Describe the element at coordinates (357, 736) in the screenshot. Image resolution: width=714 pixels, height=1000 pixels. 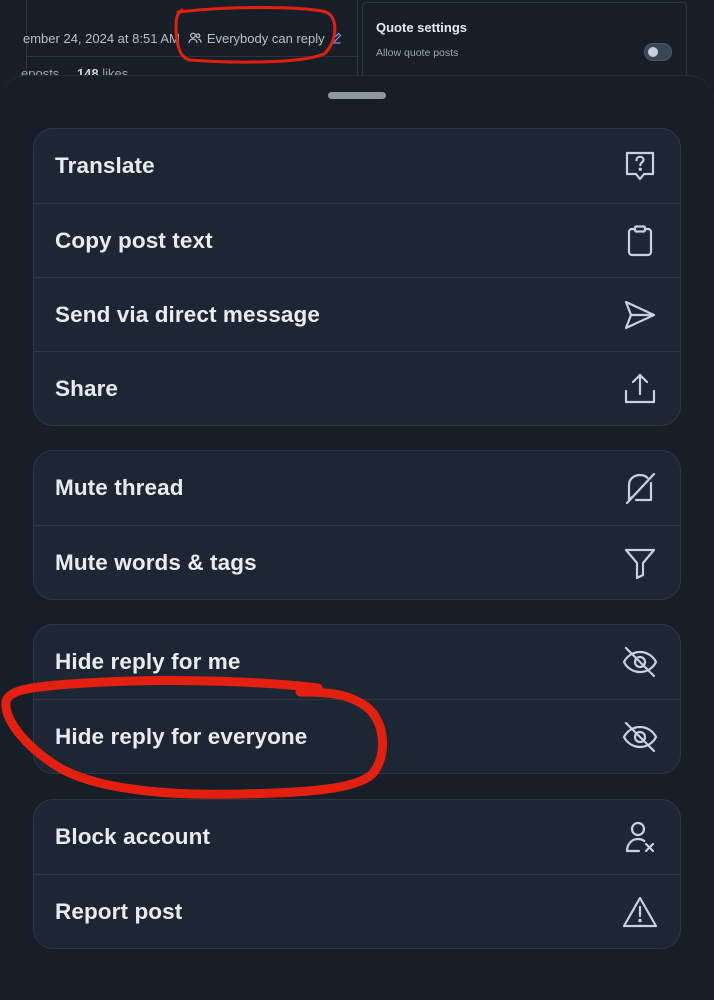
I see `menu-item-hide-reply-for-everyone: Hide reply for everyone` at that location.